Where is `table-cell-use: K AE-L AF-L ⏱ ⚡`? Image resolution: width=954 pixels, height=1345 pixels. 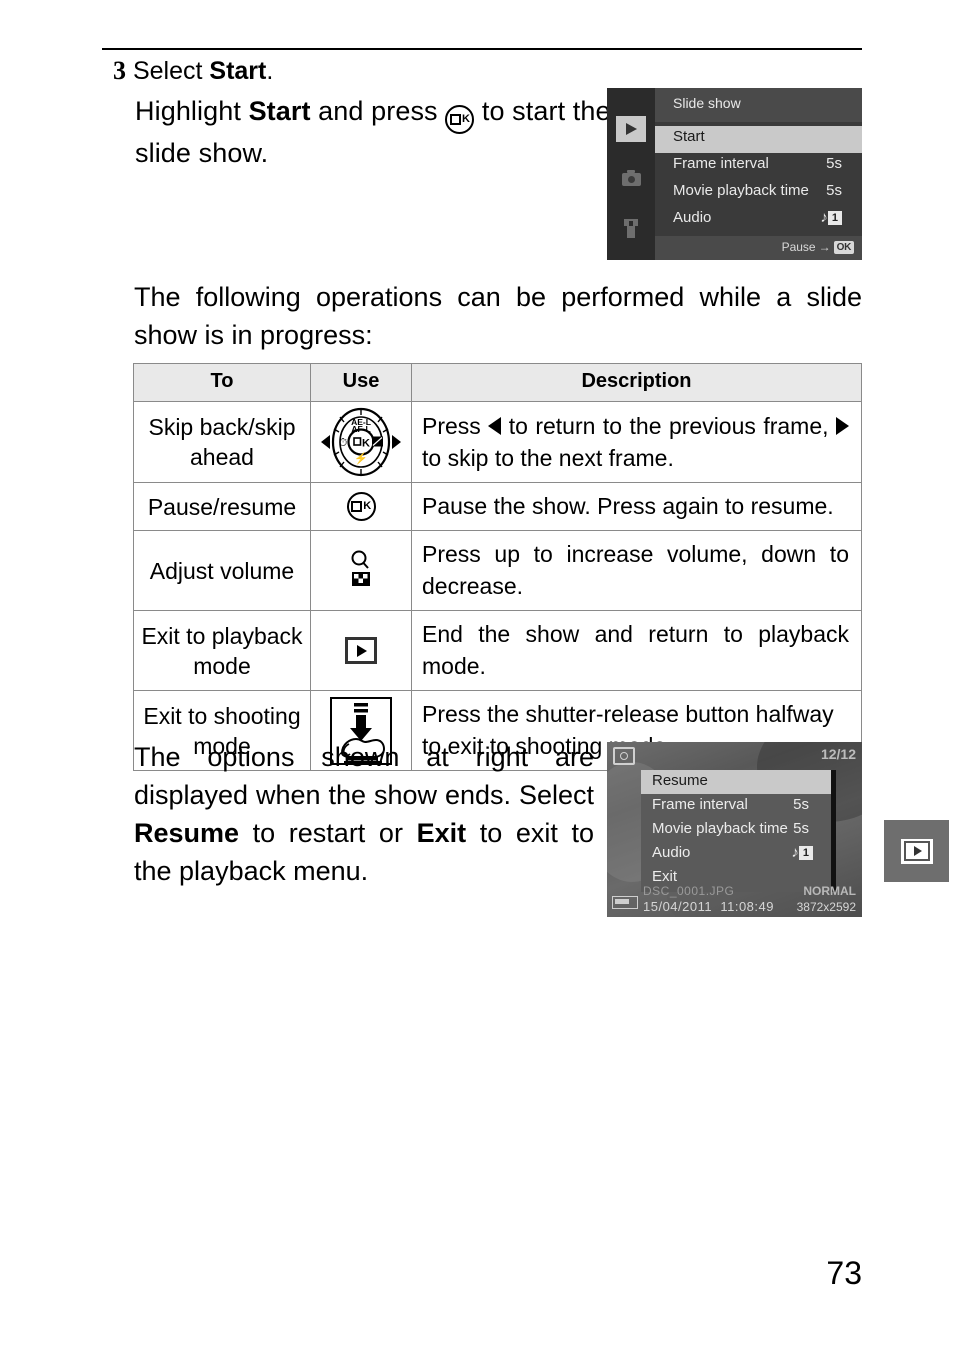
table-cell-use: K AE-L AF-L ⏱ ⚡ is located at coordinates (361, 442).